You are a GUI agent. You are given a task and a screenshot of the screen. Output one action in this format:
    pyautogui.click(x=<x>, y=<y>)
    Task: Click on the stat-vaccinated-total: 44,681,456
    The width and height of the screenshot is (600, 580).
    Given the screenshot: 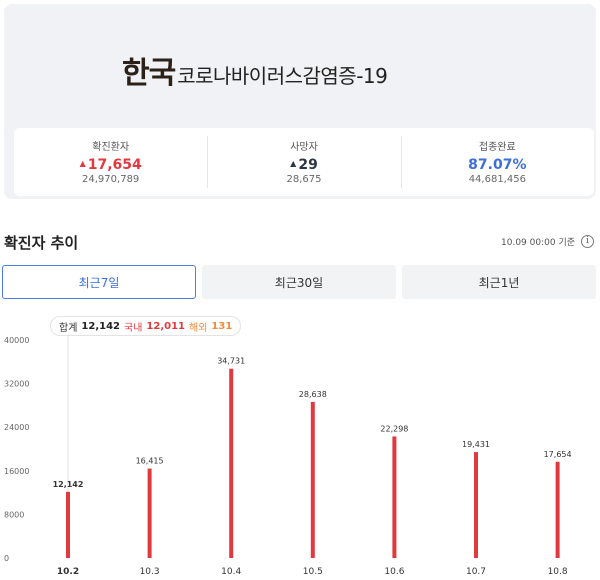 What is the action you would take?
    pyautogui.click(x=497, y=179)
    